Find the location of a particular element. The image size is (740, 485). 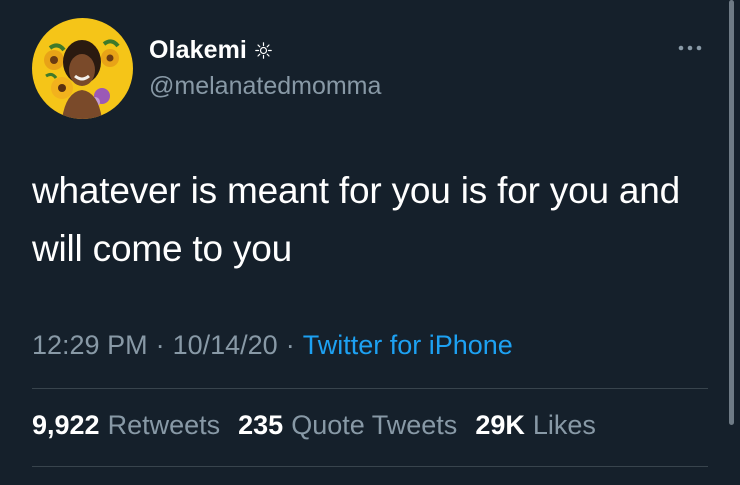

sun-icon is located at coordinates (263, 50).